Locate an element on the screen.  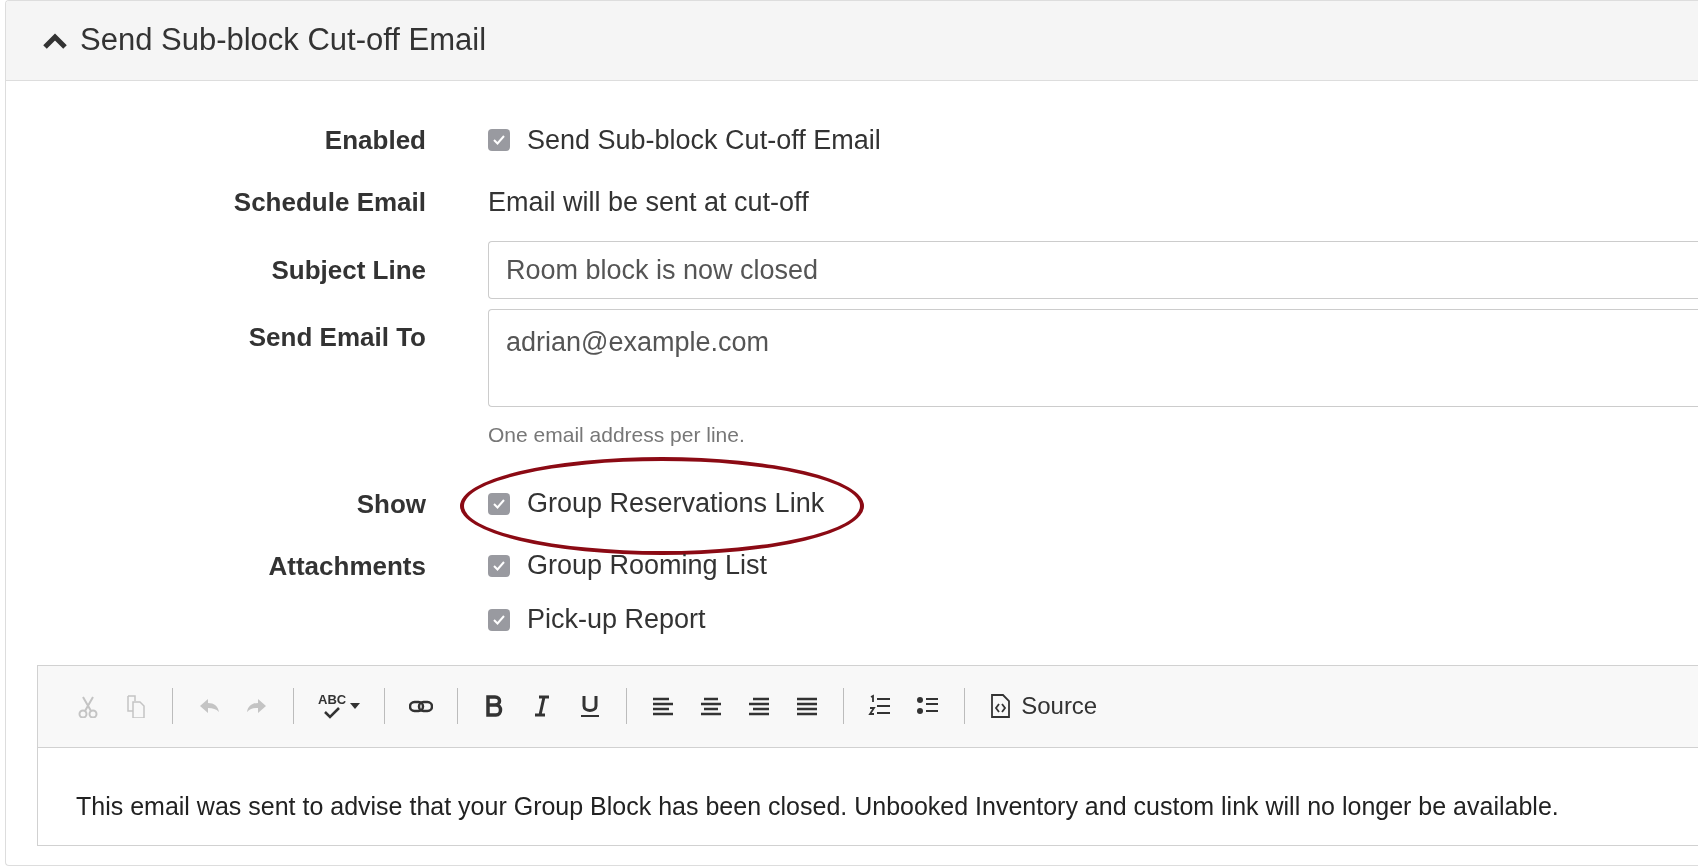
help-text: One email address per line. is located at coordinates (617, 435).